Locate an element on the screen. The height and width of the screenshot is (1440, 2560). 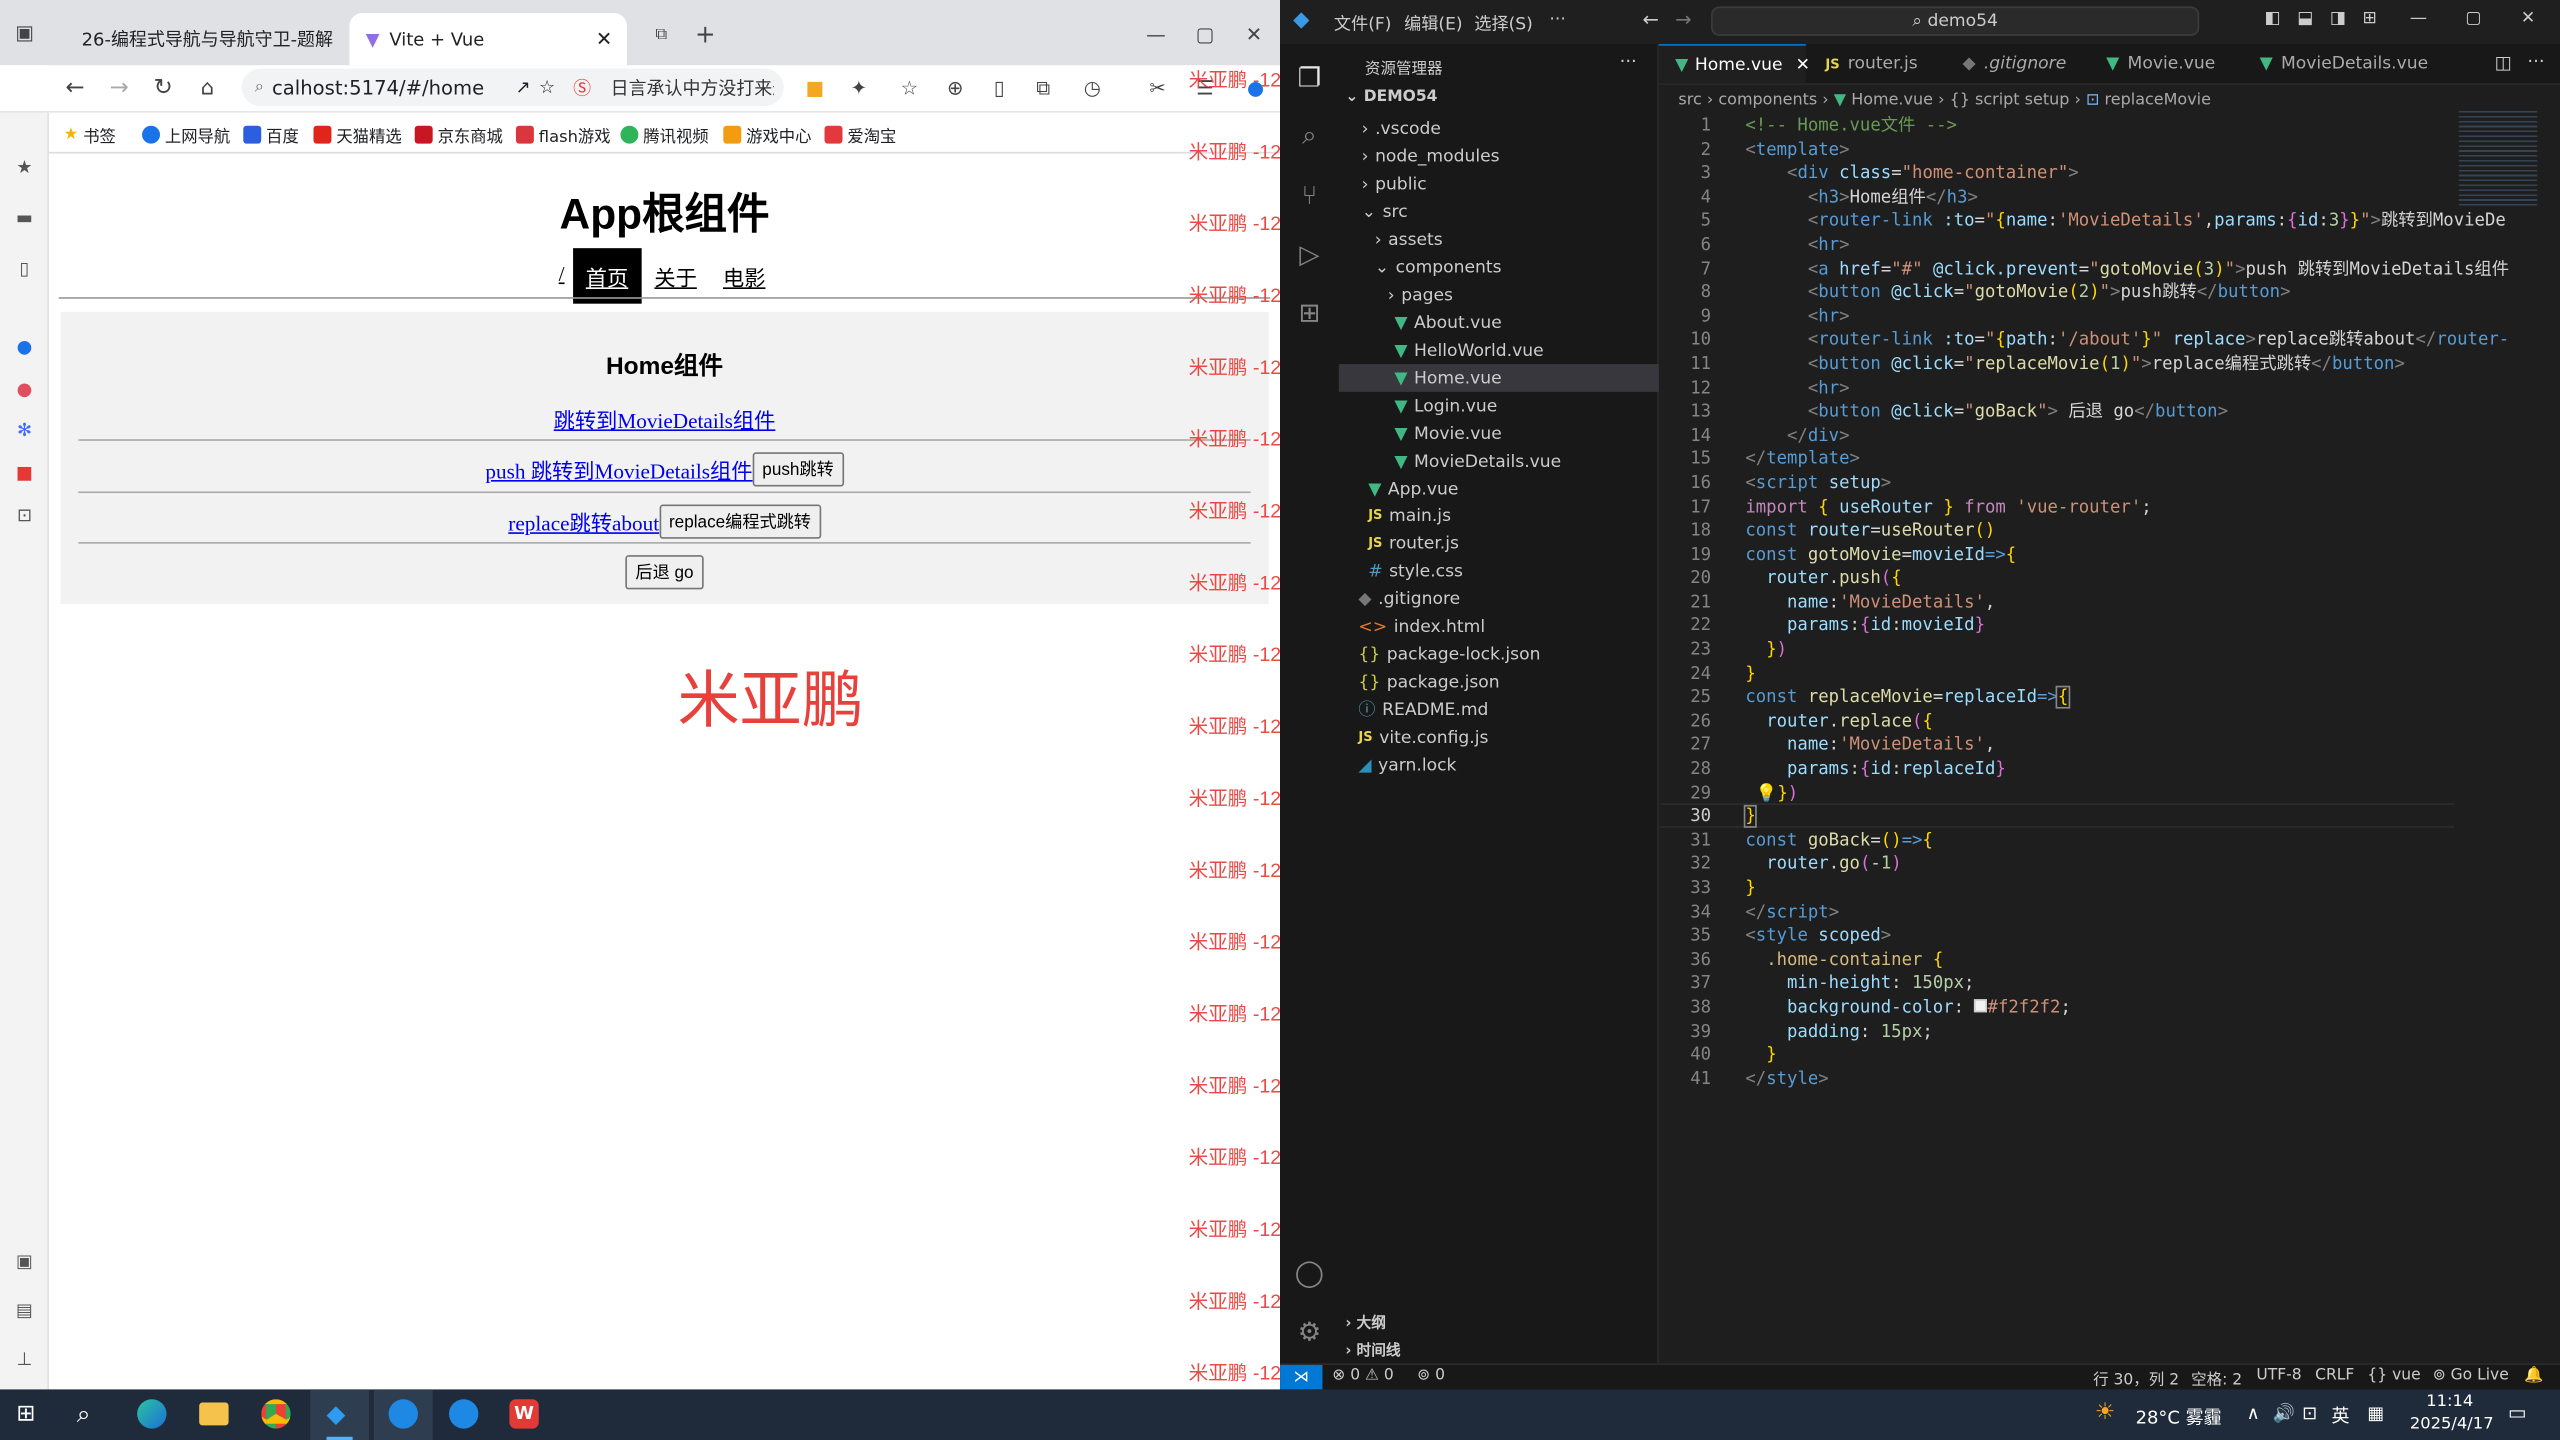
weather-icon: ☀ is located at coordinates (2105, 1412).